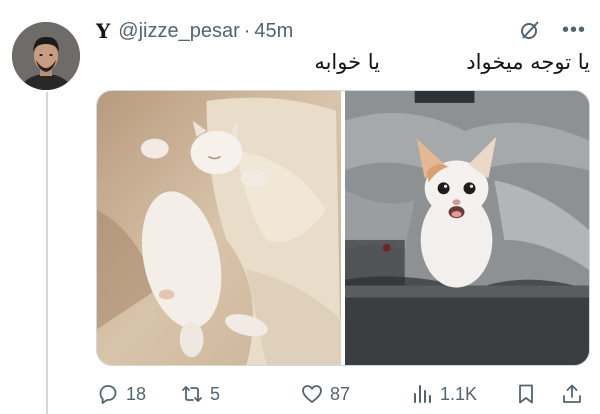 This screenshot has height=414, width=600. What do you see at coordinates (108, 394) in the screenshot?
I see `reply-icon` at bounding box center [108, 394].